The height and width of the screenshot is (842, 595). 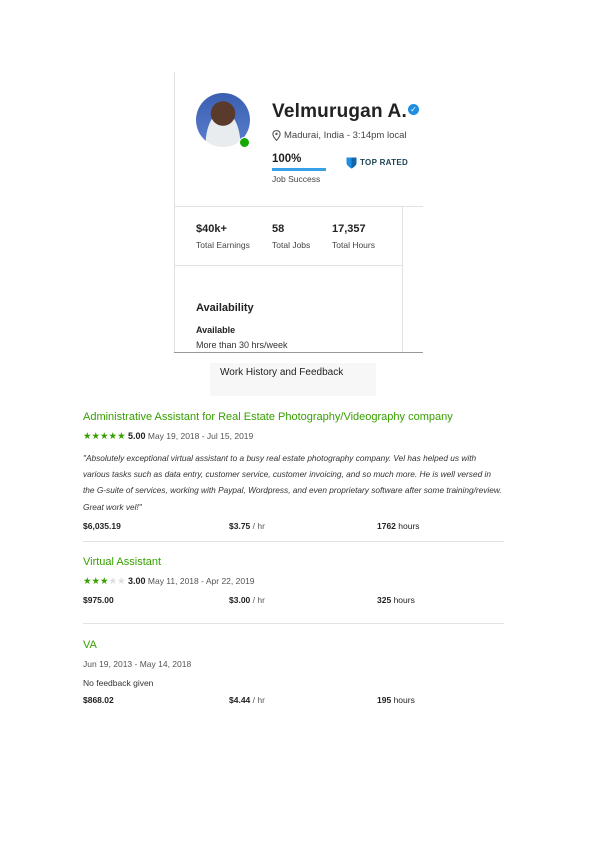 I want to click on job-dates: Jun 19, 2013 - May 14, 2018, so click(x=137, y=664).